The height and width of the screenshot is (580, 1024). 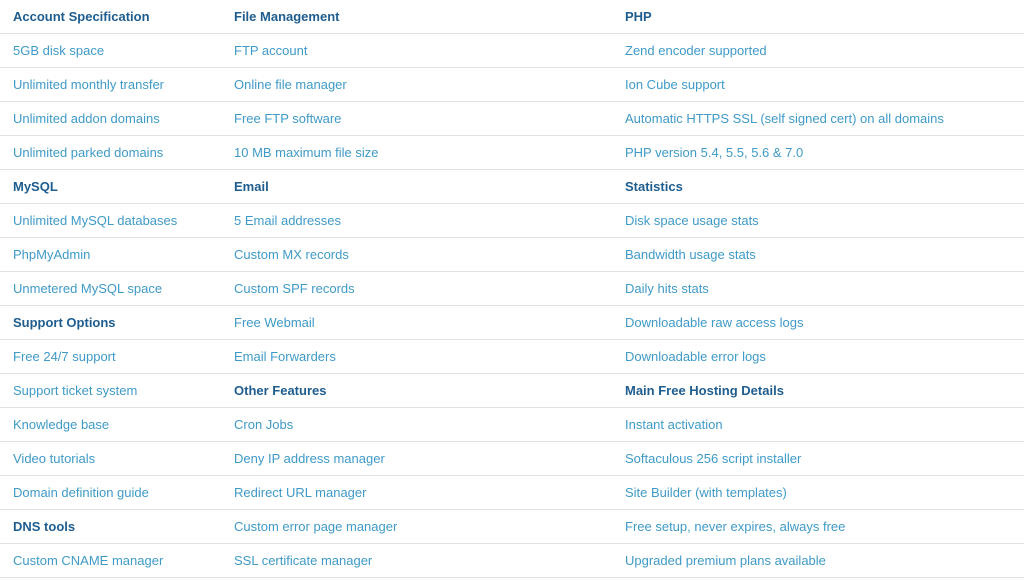 I want to click on feature-item: Bandwidth usage stats, so click(x=690, y=254).